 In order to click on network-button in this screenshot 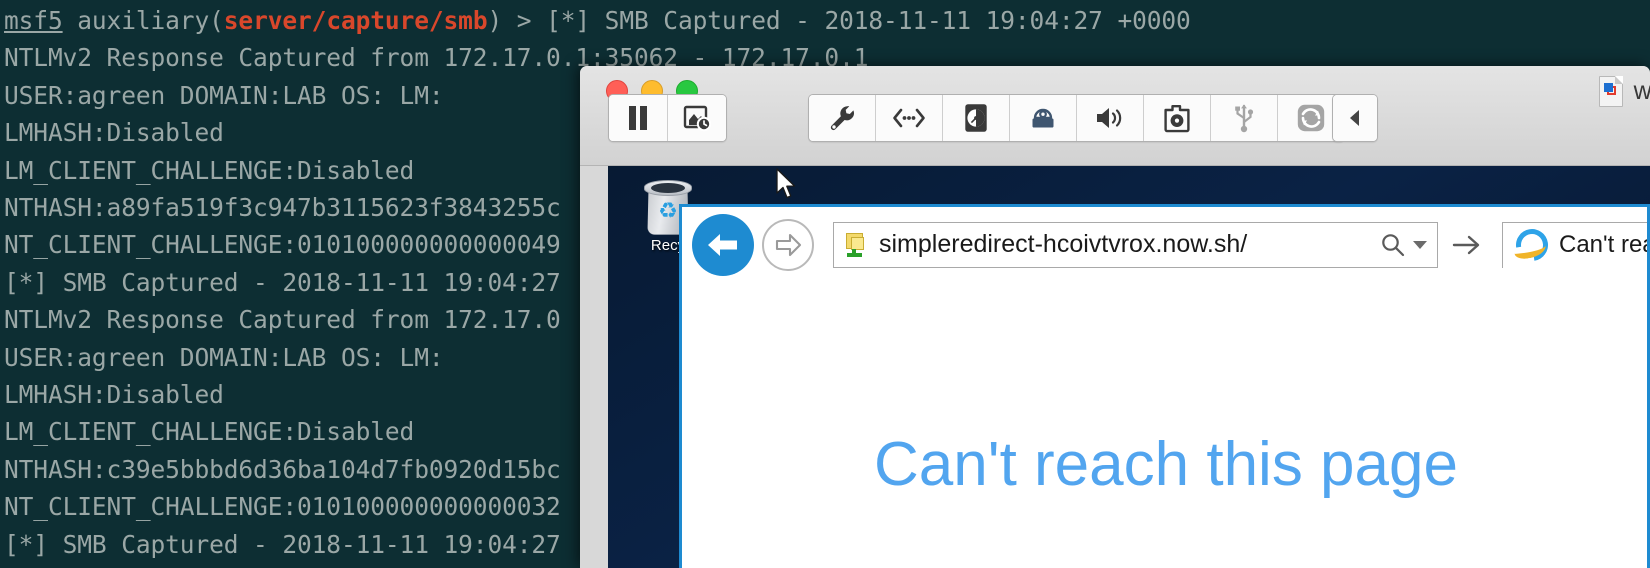, I will do `click(909, 118)`.